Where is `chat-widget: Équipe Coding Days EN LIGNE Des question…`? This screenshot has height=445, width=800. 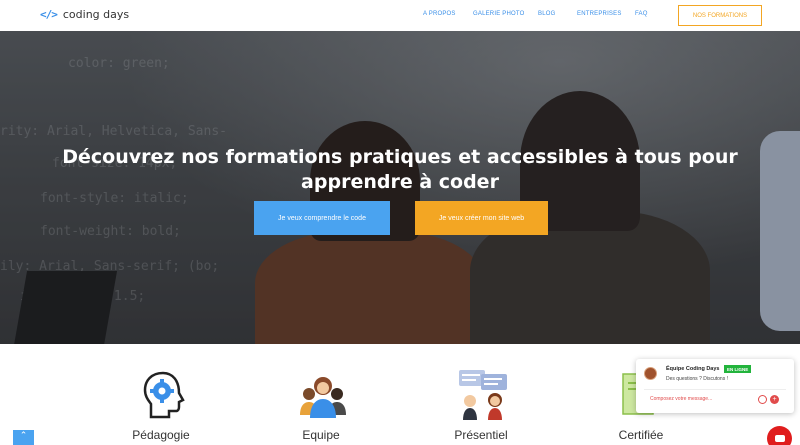 chat-widget: Équipe Coding Days EN LIGNE Des question… is located at coordinates (715, 386).